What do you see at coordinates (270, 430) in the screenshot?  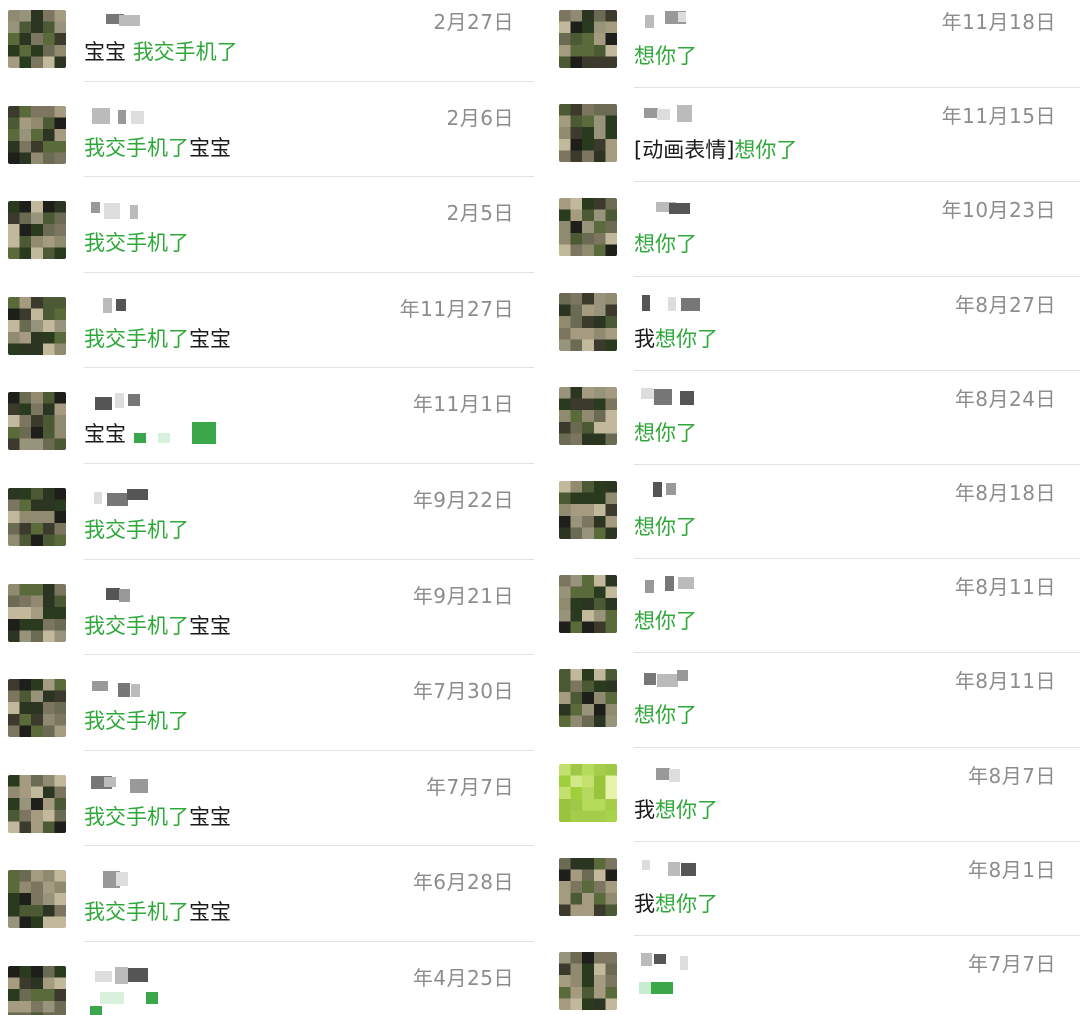 I see `chat-list-item: 年11月1日宝宝` at bounding box center [270, 430].